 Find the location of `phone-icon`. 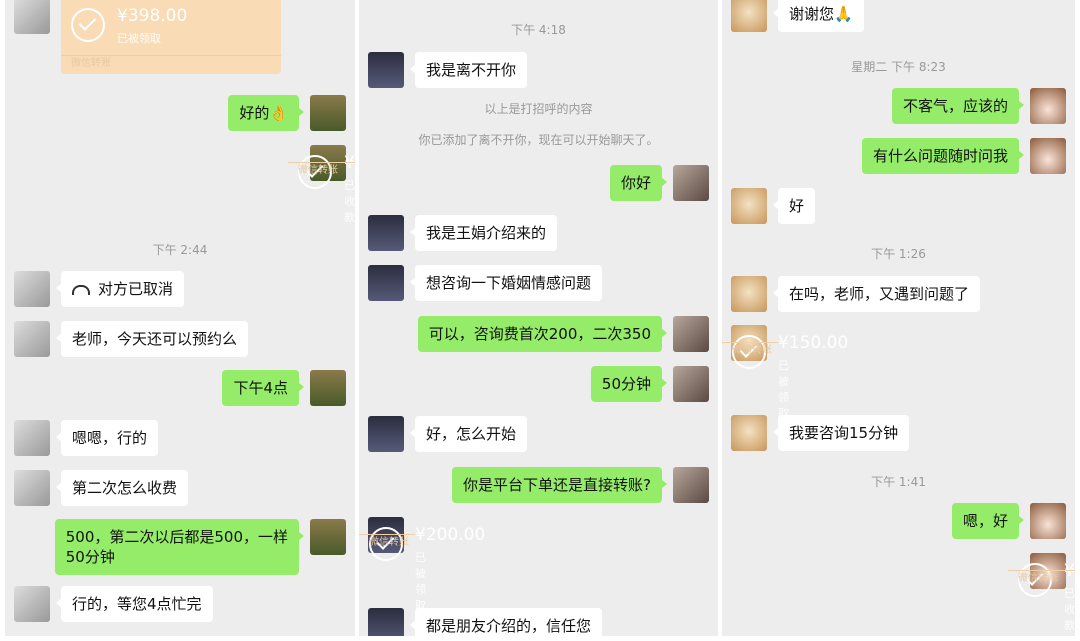

phone-icon is located at coordinates (81, 289).